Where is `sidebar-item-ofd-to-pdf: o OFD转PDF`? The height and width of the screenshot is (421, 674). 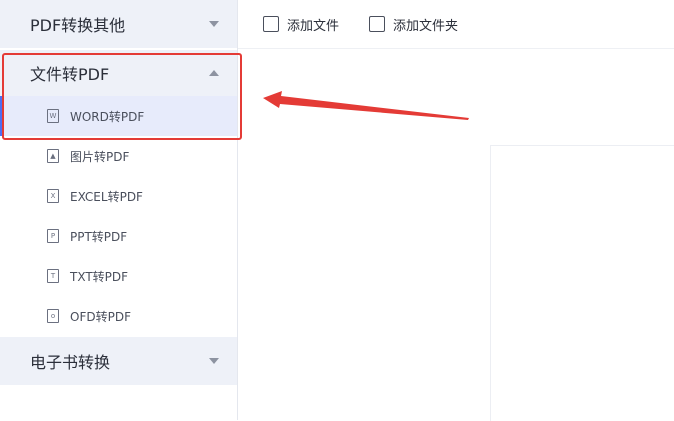 sidebar-item-ofd-to-pdf: o OFD转PDF is located at coordinates (118, 316).